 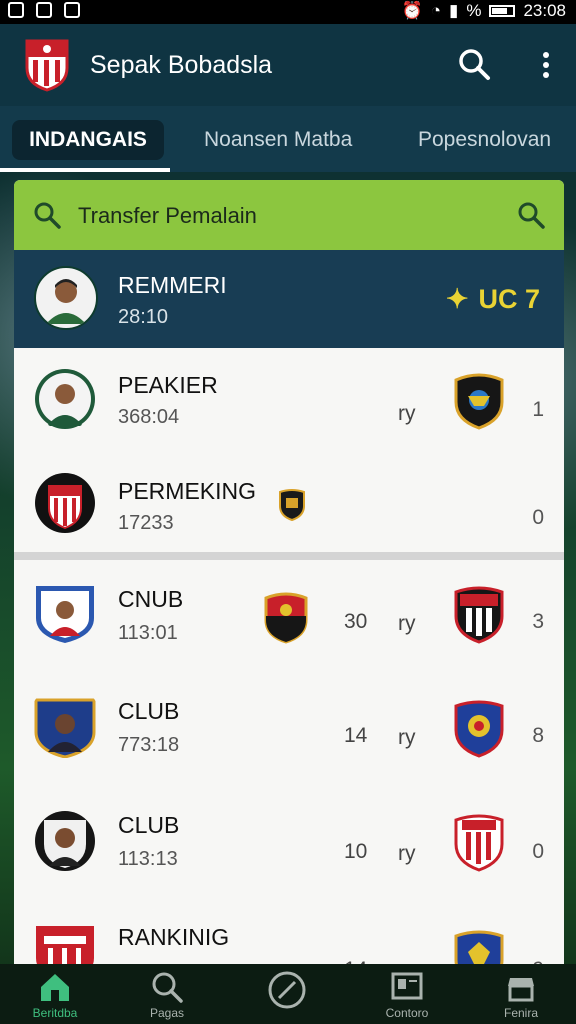 I want to click on featured-player: REMMERI 28:10 ✦ UC 7, so click(x=289, y=299).